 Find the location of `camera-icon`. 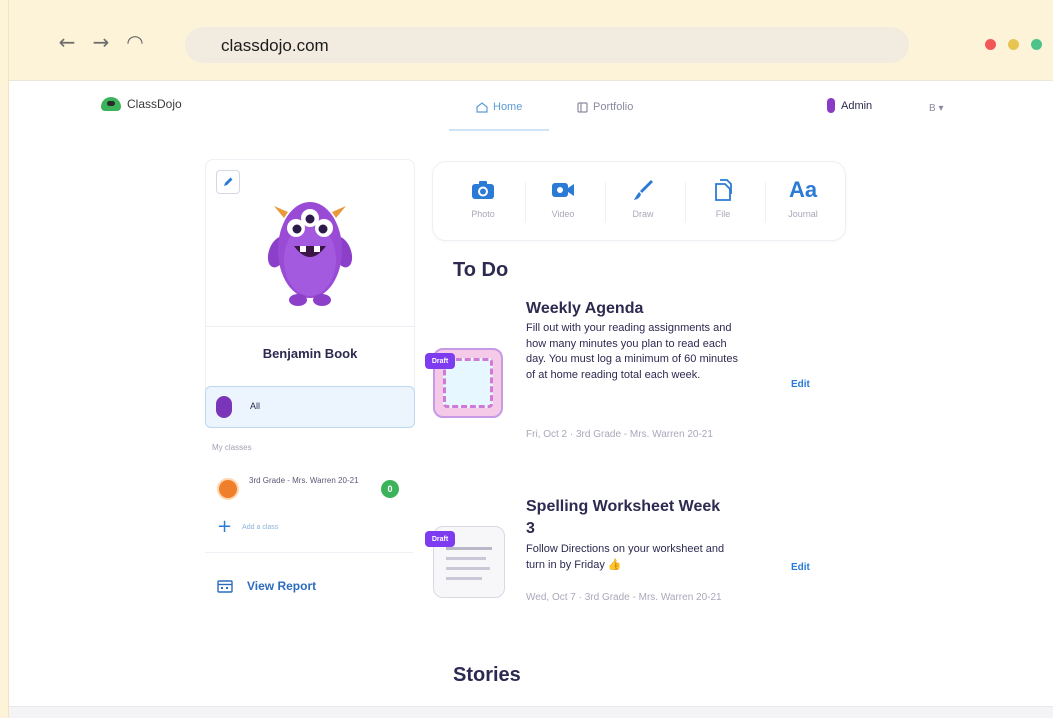

camera-icon is located at coordinates (483, 190).